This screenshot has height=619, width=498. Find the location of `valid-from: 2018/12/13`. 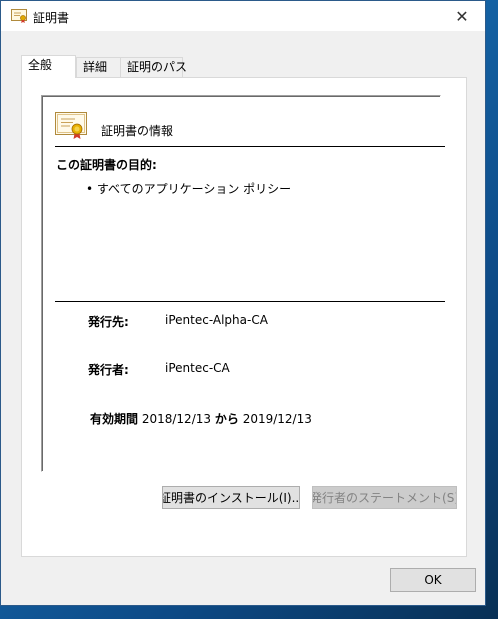

valid-from: 2018/12/13 is located at coordinates (176, 419).